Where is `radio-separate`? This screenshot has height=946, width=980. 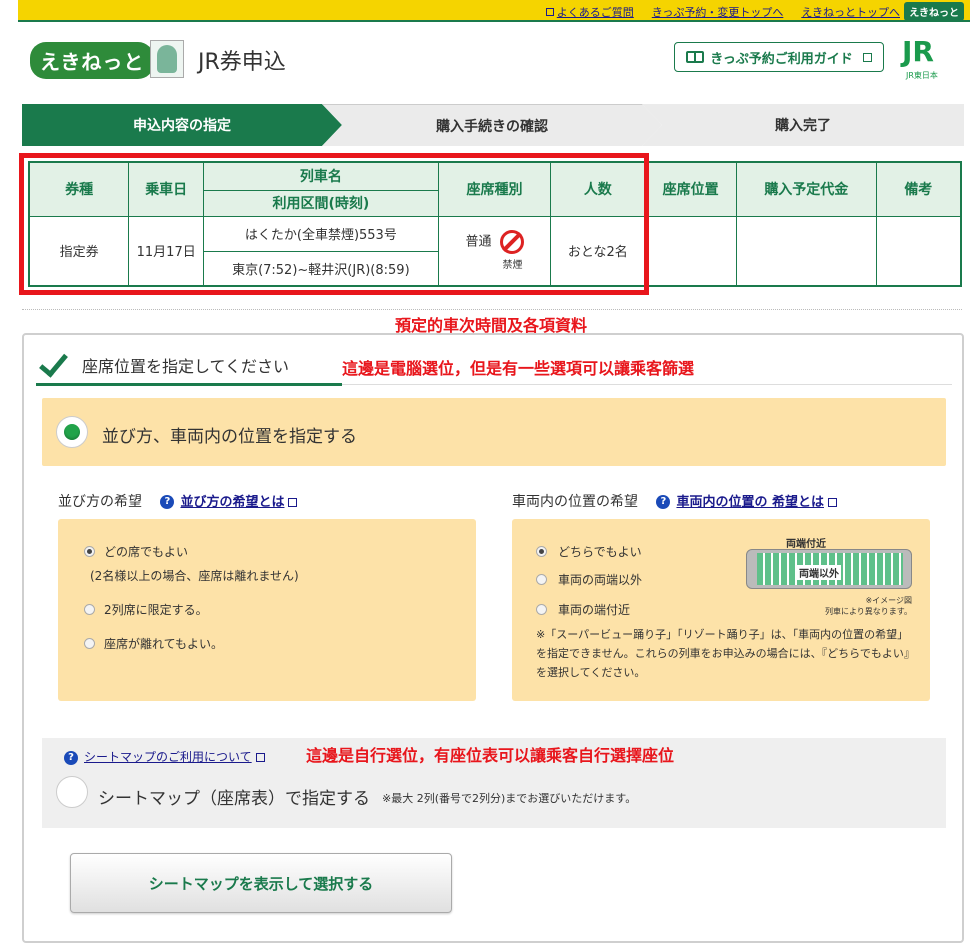 radio-separate is located at coordinates (89, 643).